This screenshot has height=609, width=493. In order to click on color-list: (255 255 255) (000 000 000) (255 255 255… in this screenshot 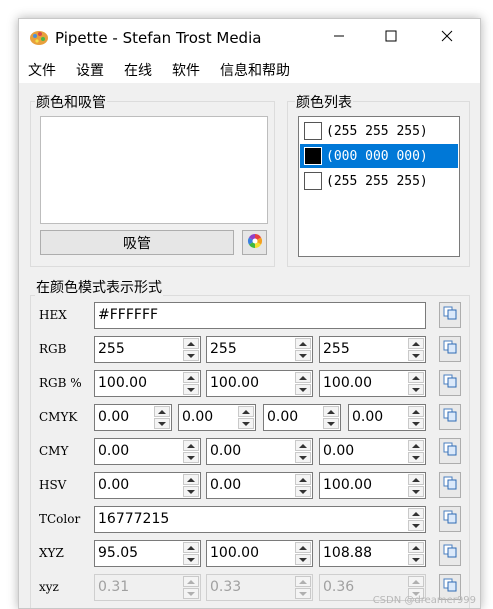, I will do `click(379, 186)`.